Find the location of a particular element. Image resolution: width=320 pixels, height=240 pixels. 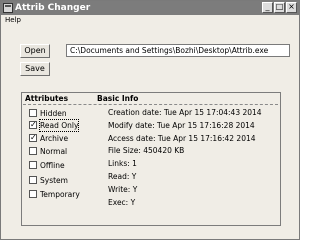

attributes-header: Attributes is located at coordinates (47, 98).